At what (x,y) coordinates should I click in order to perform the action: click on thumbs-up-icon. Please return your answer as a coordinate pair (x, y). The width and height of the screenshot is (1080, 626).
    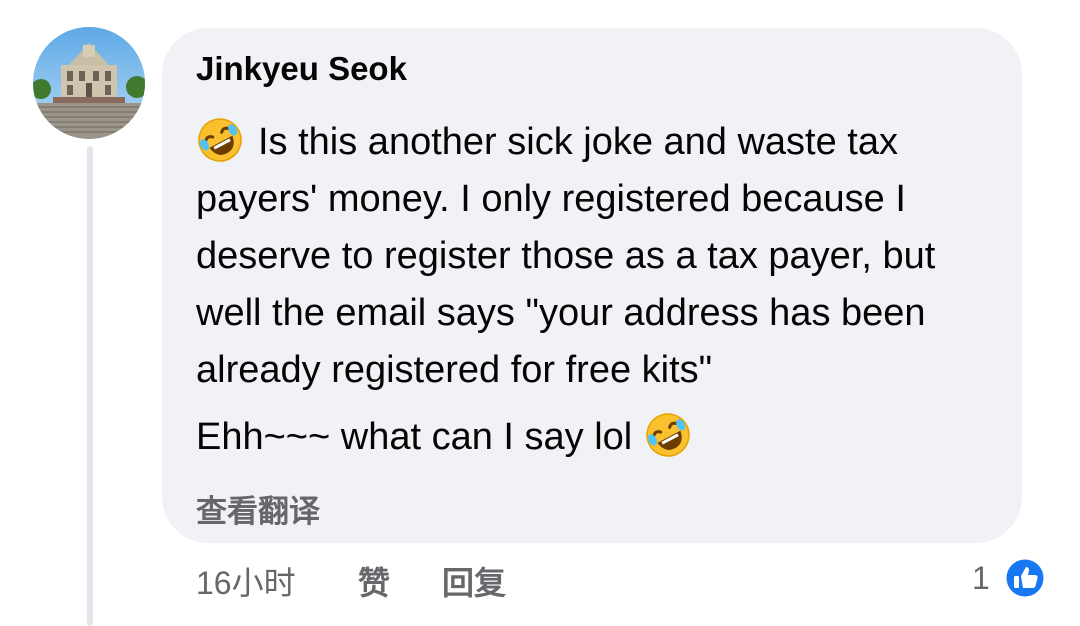
    Looking at the image, I should click on (1025, 578).